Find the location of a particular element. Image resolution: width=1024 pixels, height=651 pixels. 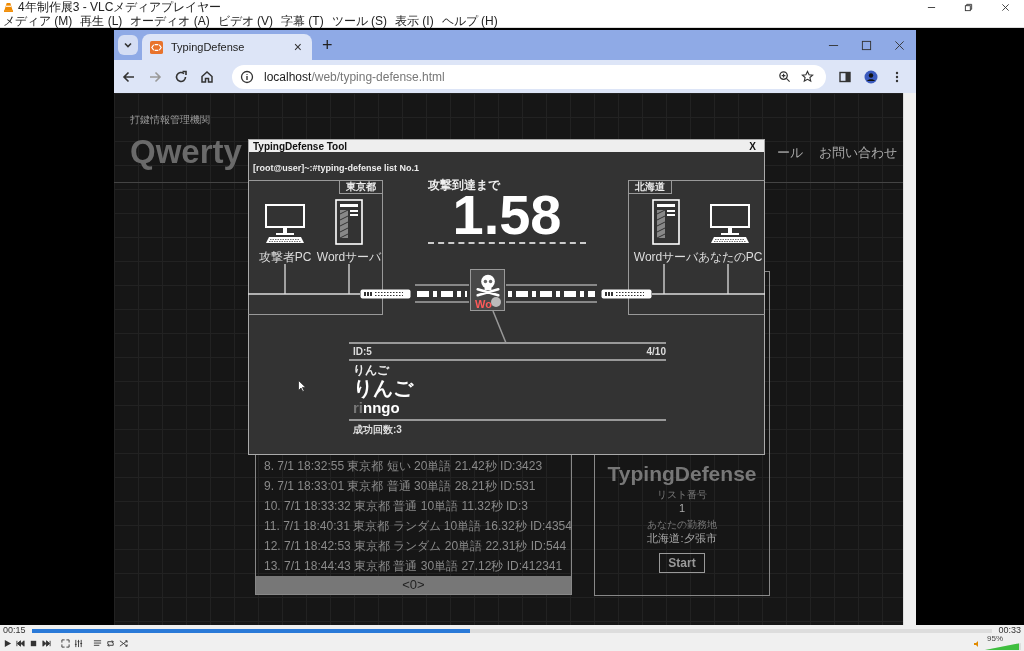

location-label: あなたの勤務地 is located at coordinates (682, 525).